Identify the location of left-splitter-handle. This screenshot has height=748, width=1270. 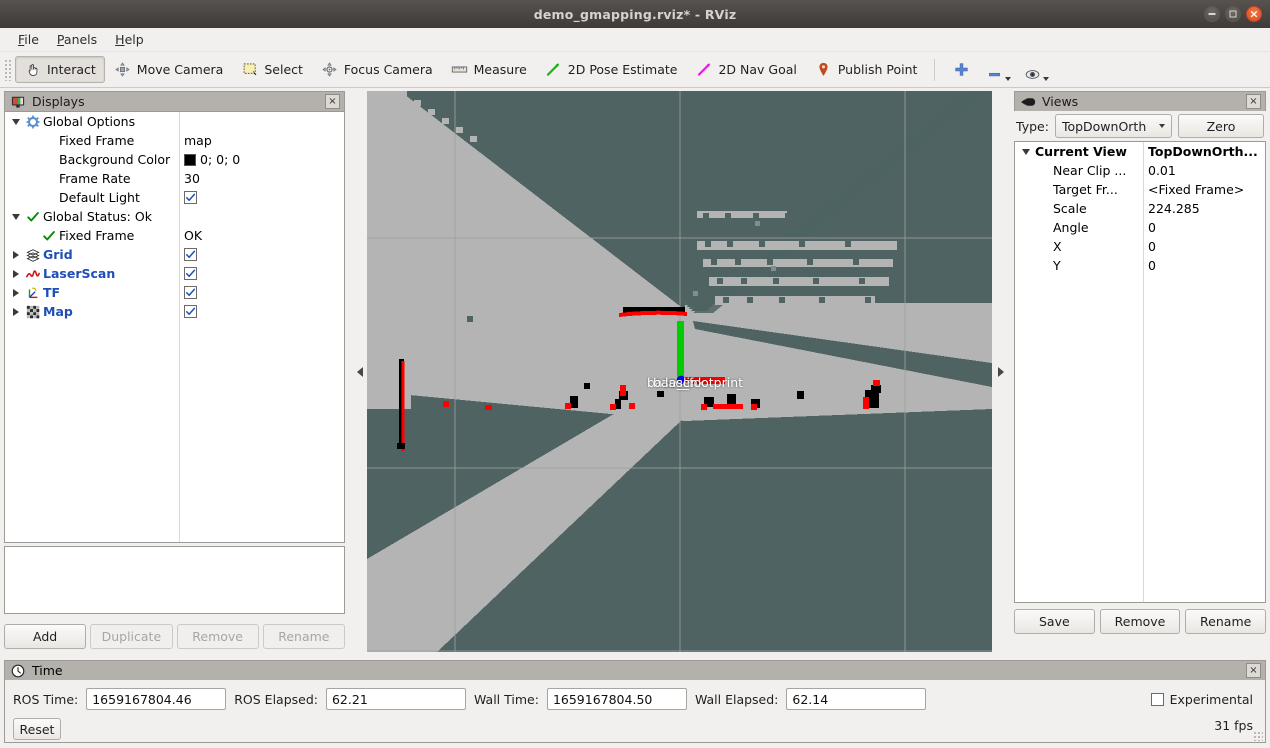
(360, 371).